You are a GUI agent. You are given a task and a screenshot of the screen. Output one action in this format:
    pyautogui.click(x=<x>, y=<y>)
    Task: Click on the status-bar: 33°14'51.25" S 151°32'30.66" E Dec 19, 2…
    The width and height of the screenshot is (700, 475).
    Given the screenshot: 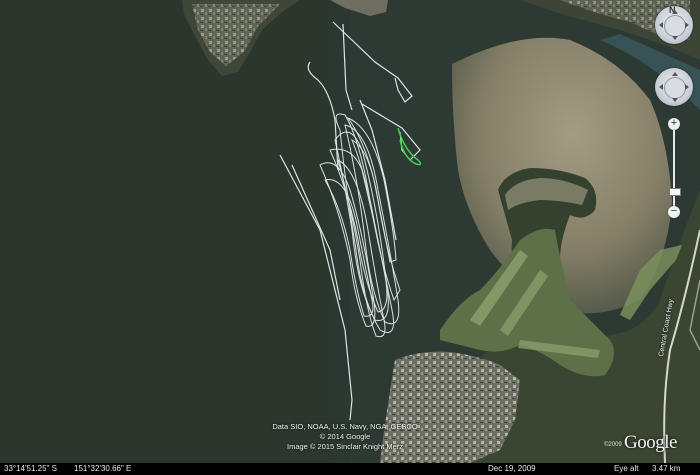 What is the action you would take?
    pyautogui.click(x=350, y=469)
    